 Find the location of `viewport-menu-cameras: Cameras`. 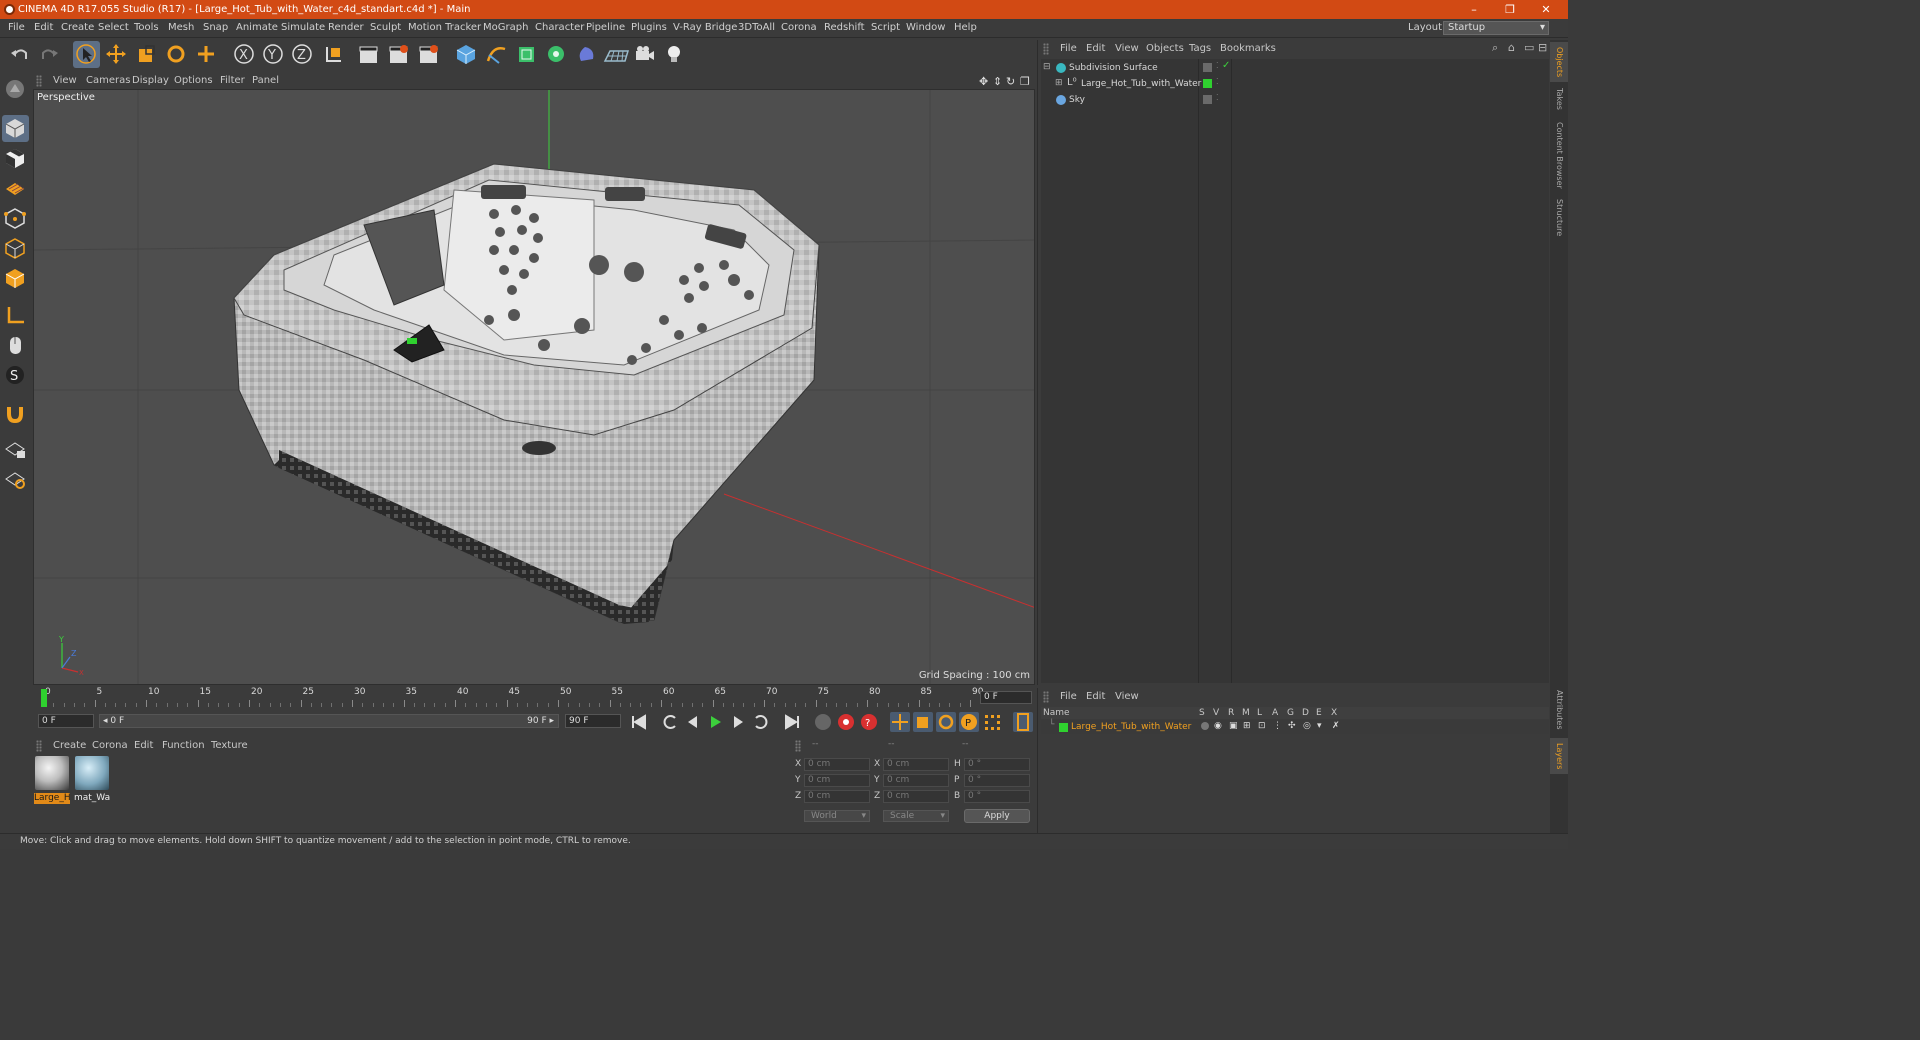

viewport-menu-cameras: Cameras is located at coordinates (108, 80).